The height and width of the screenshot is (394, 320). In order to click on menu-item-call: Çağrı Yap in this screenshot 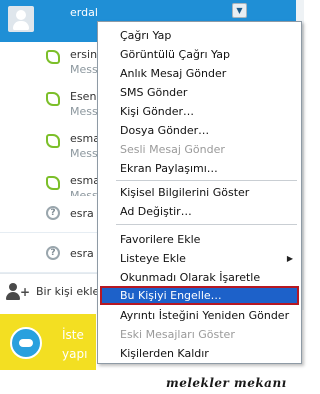, I will do `click(199, 35)`.